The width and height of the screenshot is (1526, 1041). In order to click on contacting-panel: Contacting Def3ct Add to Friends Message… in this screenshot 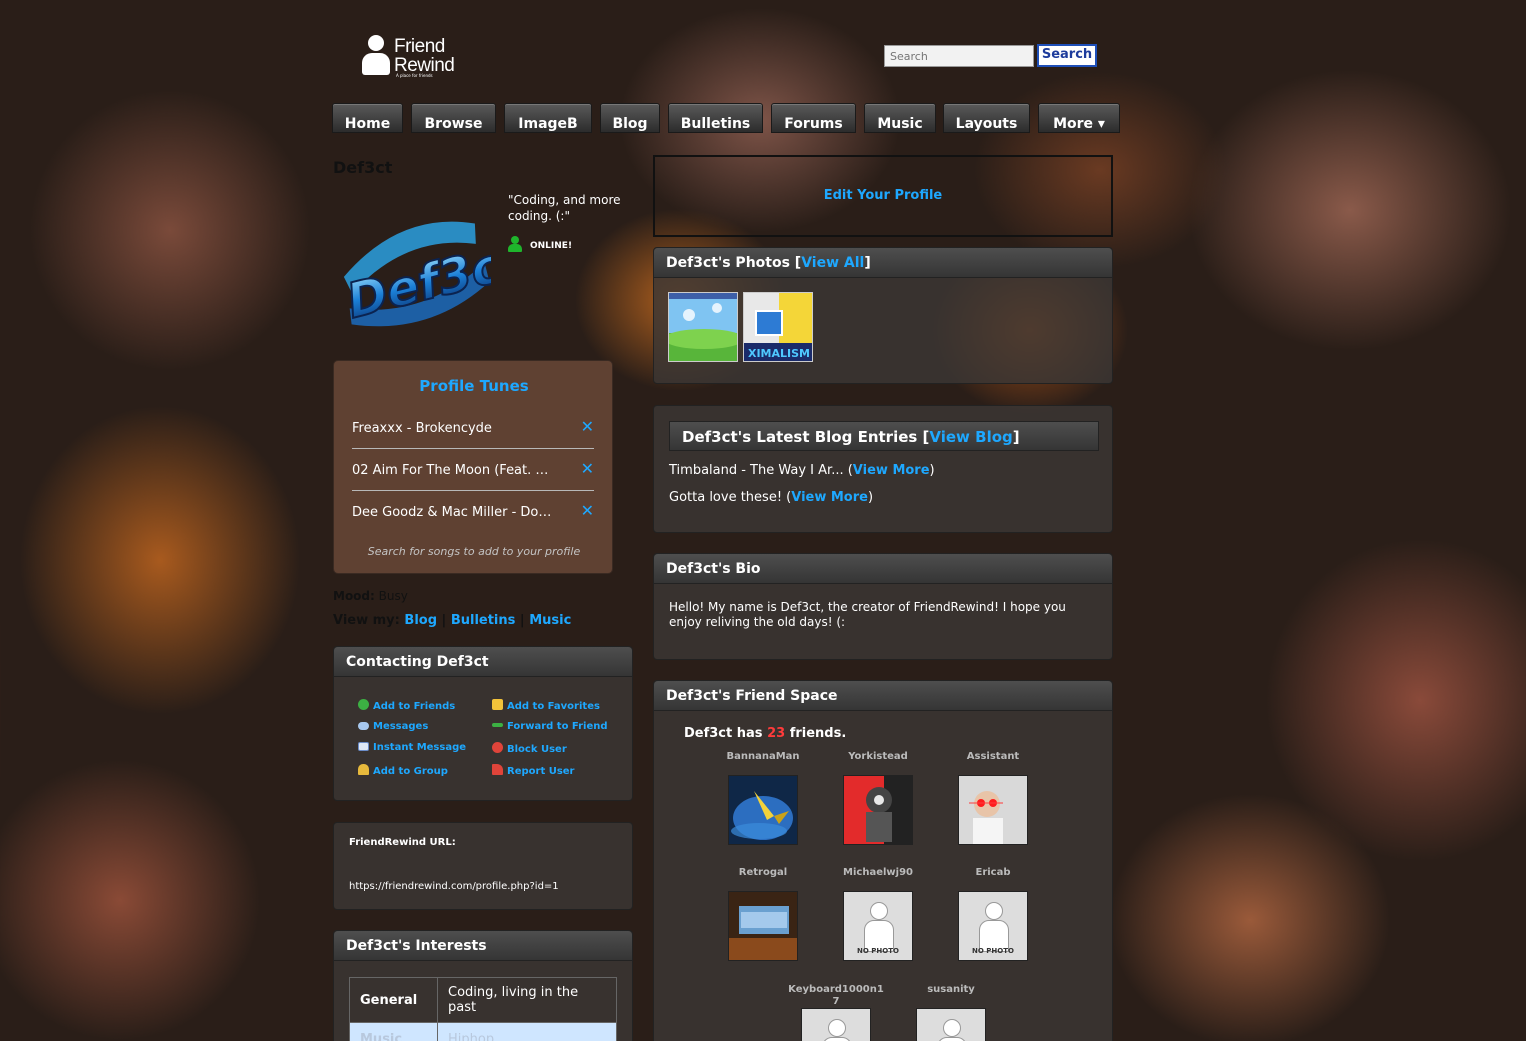, I will do `click(483, 723)`.